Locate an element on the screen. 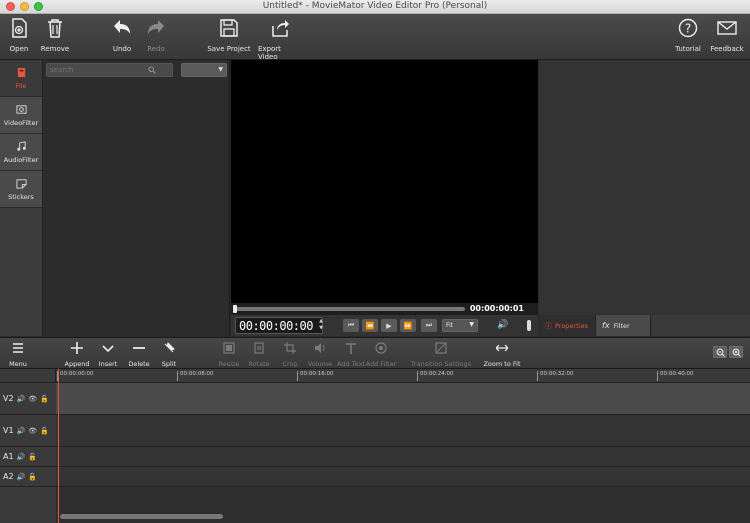 The height and width of the screenshot is (523, 750). export-video-label: Export Video is located at coordinates (269, 53).